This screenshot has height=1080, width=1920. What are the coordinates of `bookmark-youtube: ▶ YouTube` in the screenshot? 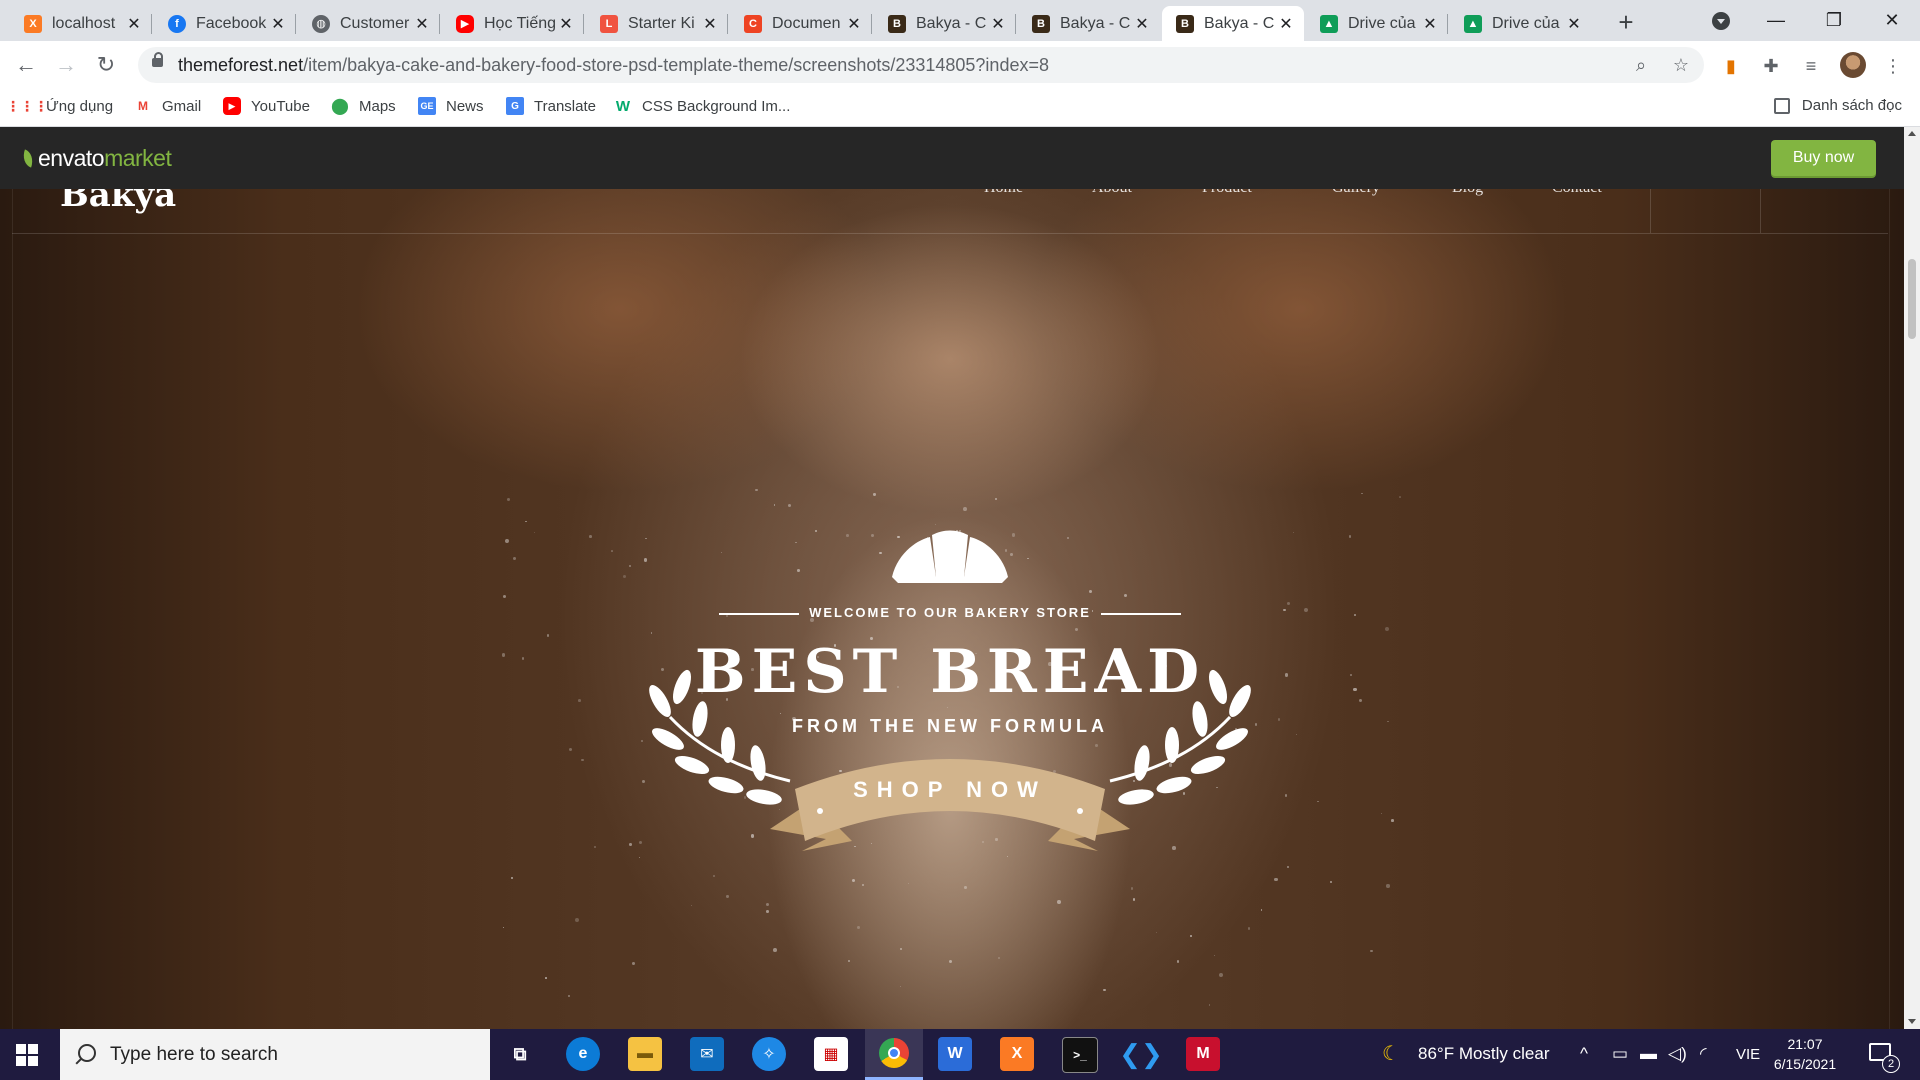 It's located at (266, 106).